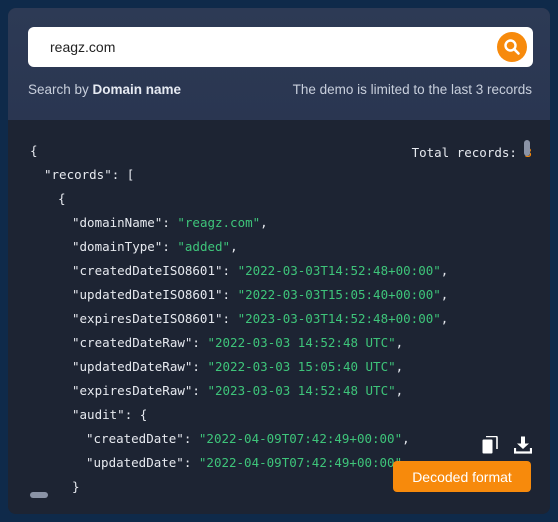  What do you see at coordinates (339, 318) in the screenshot?
I see `json-value: "2023-03-03T14:52:48+00:00"` at bounding box center [339, 318].